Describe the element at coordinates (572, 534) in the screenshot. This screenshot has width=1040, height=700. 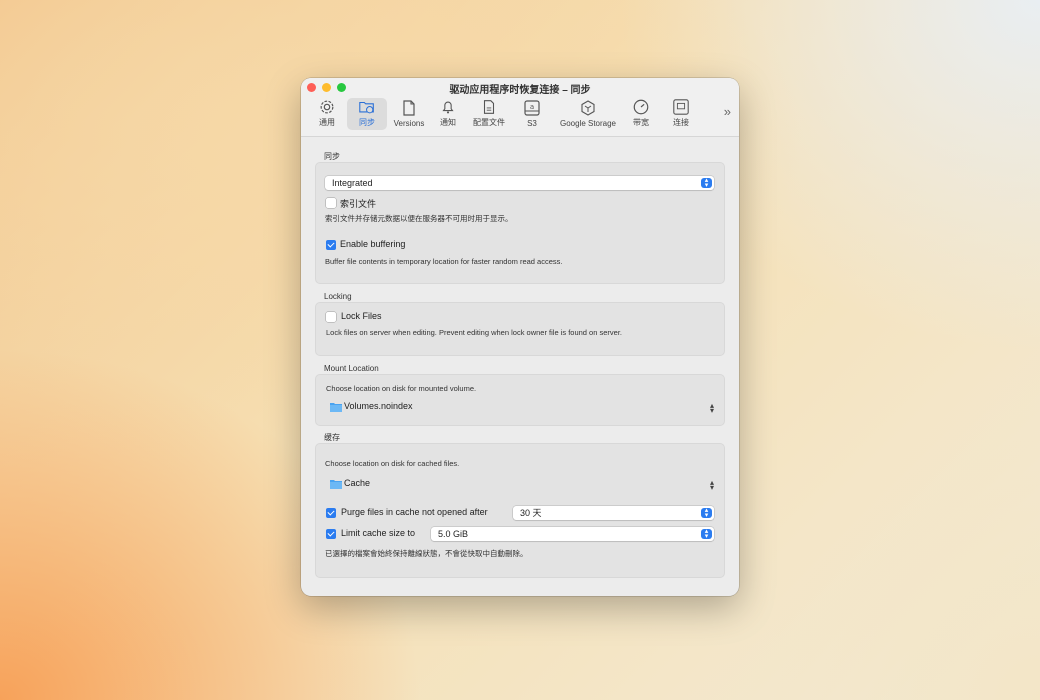
I see `cache-size-popup: 5.0 GiB ▴ ▾` at that location.